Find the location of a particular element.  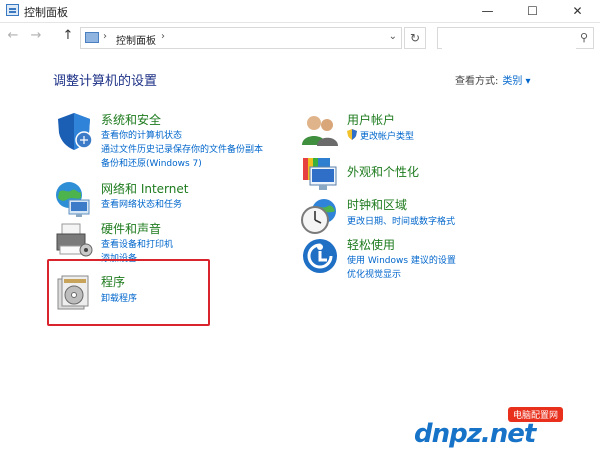

control-panel-app-icon is located at coordinates (12, 10).